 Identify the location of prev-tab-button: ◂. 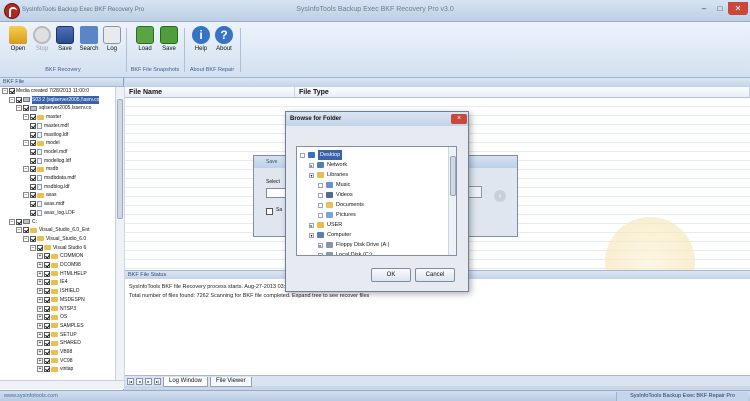
(139, 381).